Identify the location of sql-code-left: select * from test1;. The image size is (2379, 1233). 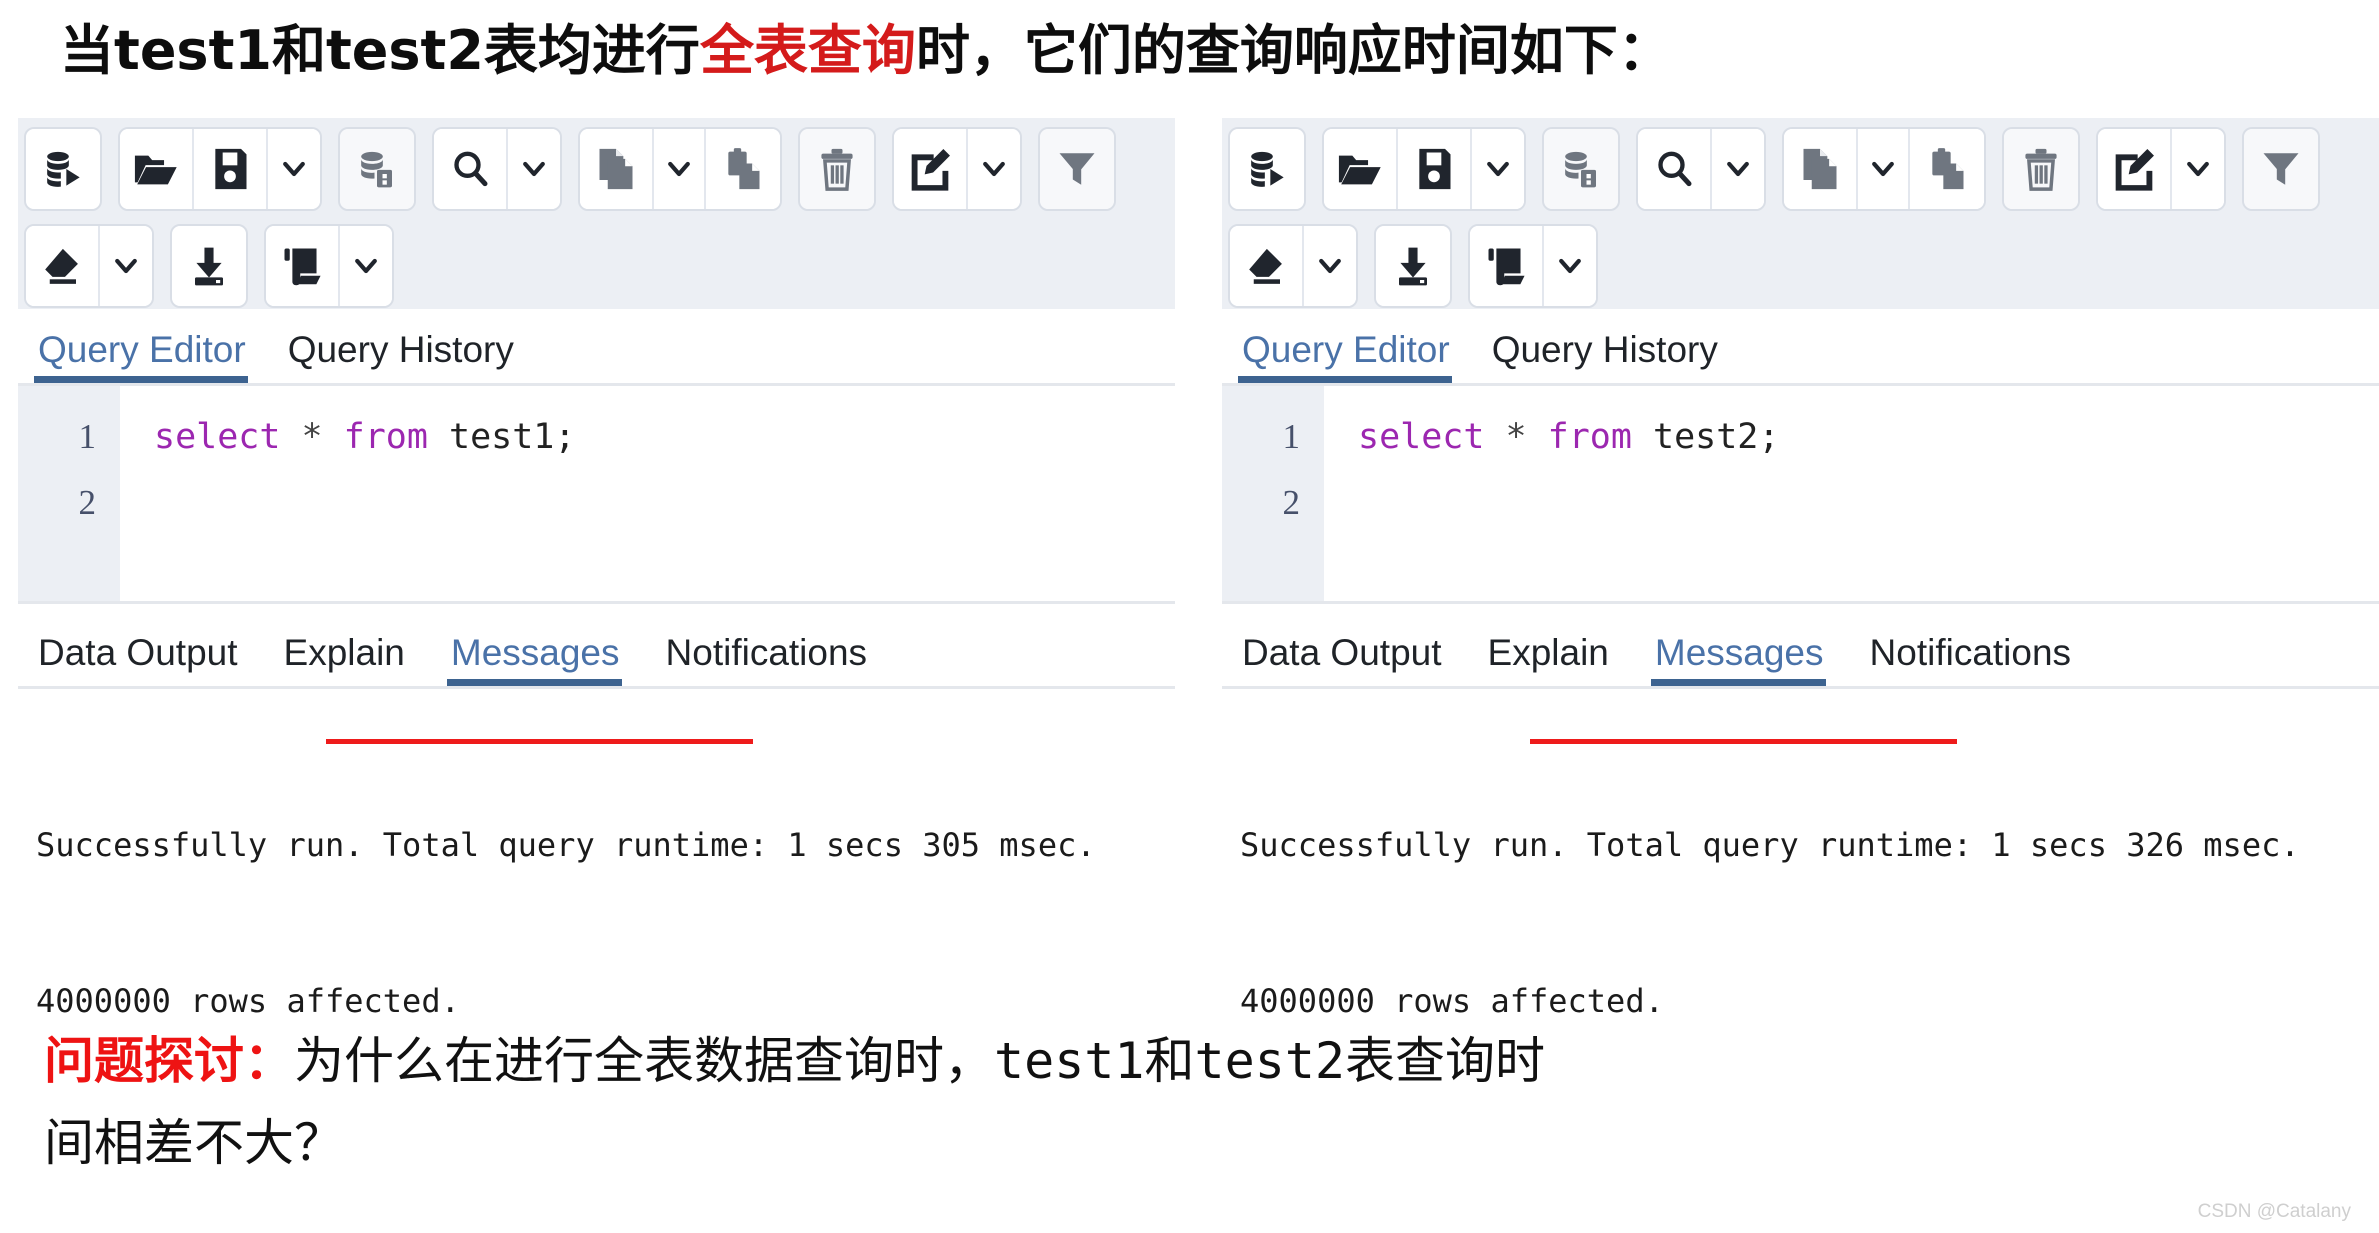
(647, 493).